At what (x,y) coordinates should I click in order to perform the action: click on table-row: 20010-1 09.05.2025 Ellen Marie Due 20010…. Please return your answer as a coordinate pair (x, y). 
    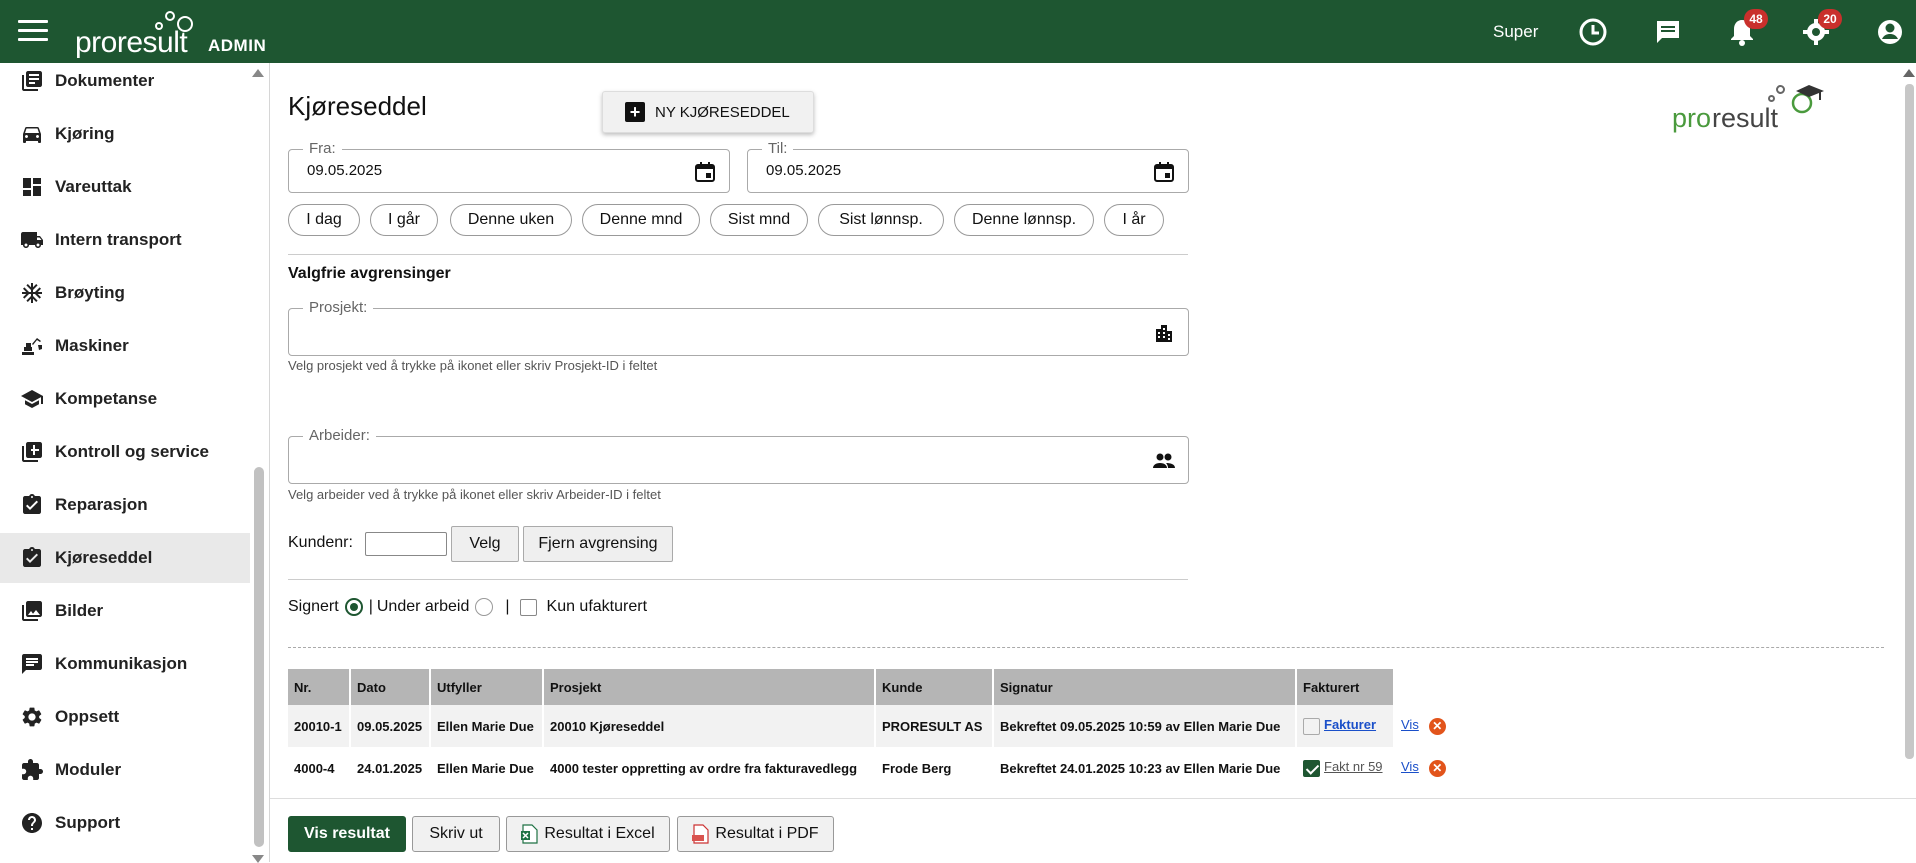
    Looking at the image, I should click on (871, 726).